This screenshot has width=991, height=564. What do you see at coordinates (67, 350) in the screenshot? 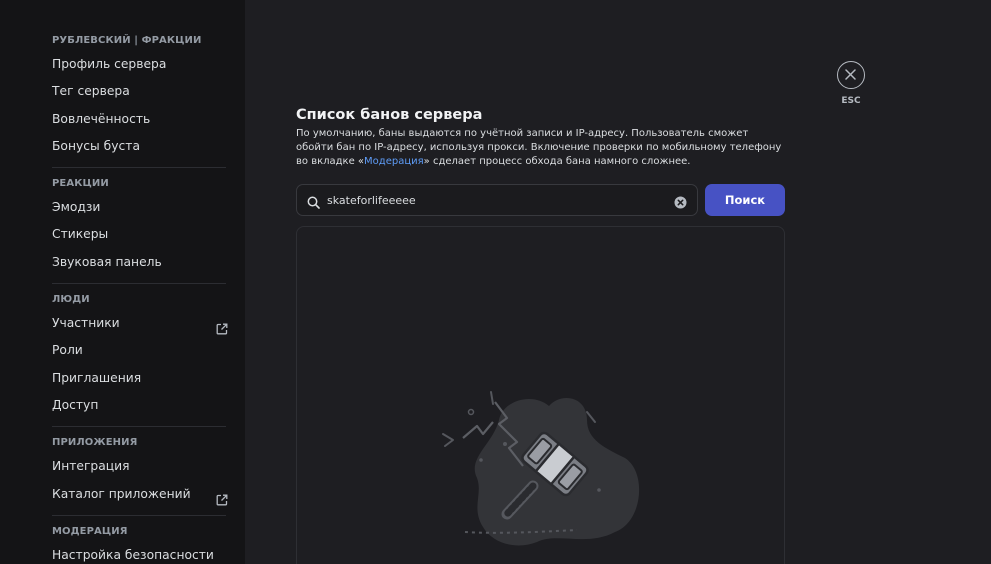
I see `sidebar-item-label: Роли` at bounding box center [67, 350].